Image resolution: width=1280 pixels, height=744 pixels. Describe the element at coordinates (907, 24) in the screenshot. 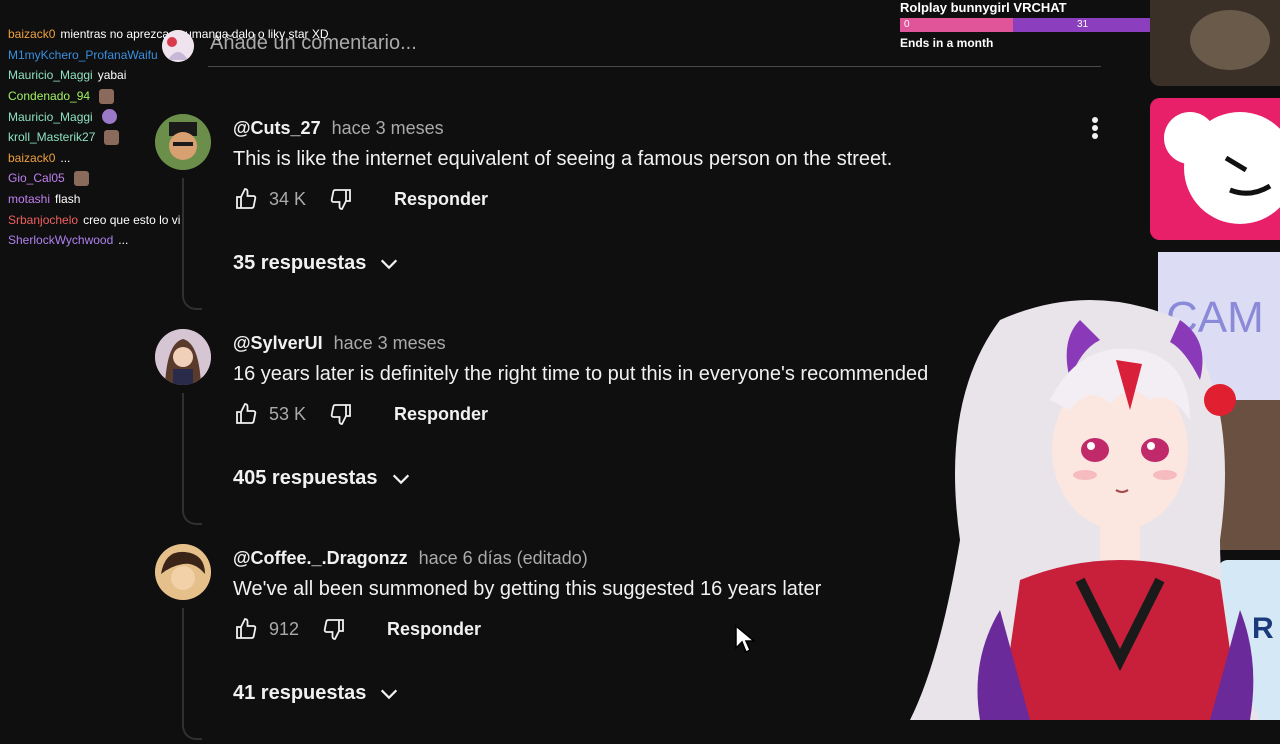

I see `goal-min-label: 0` at that location.